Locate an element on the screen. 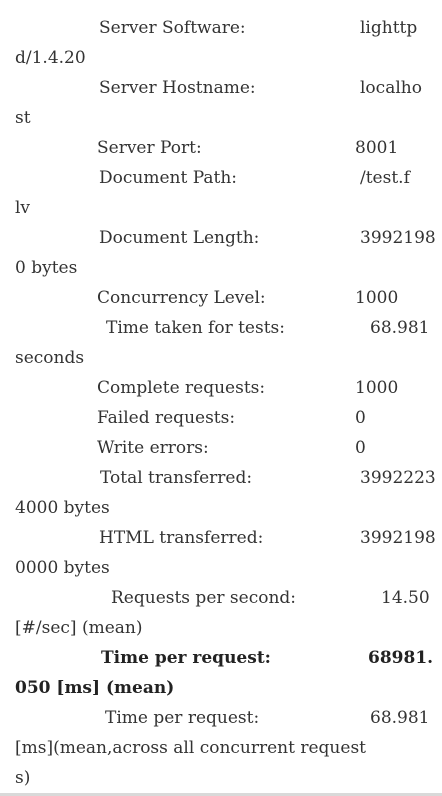 The height and width of the screenshot is (796, 442). label-time-per-request-concurrent: Time per request: is located at coordinates (182, 718).